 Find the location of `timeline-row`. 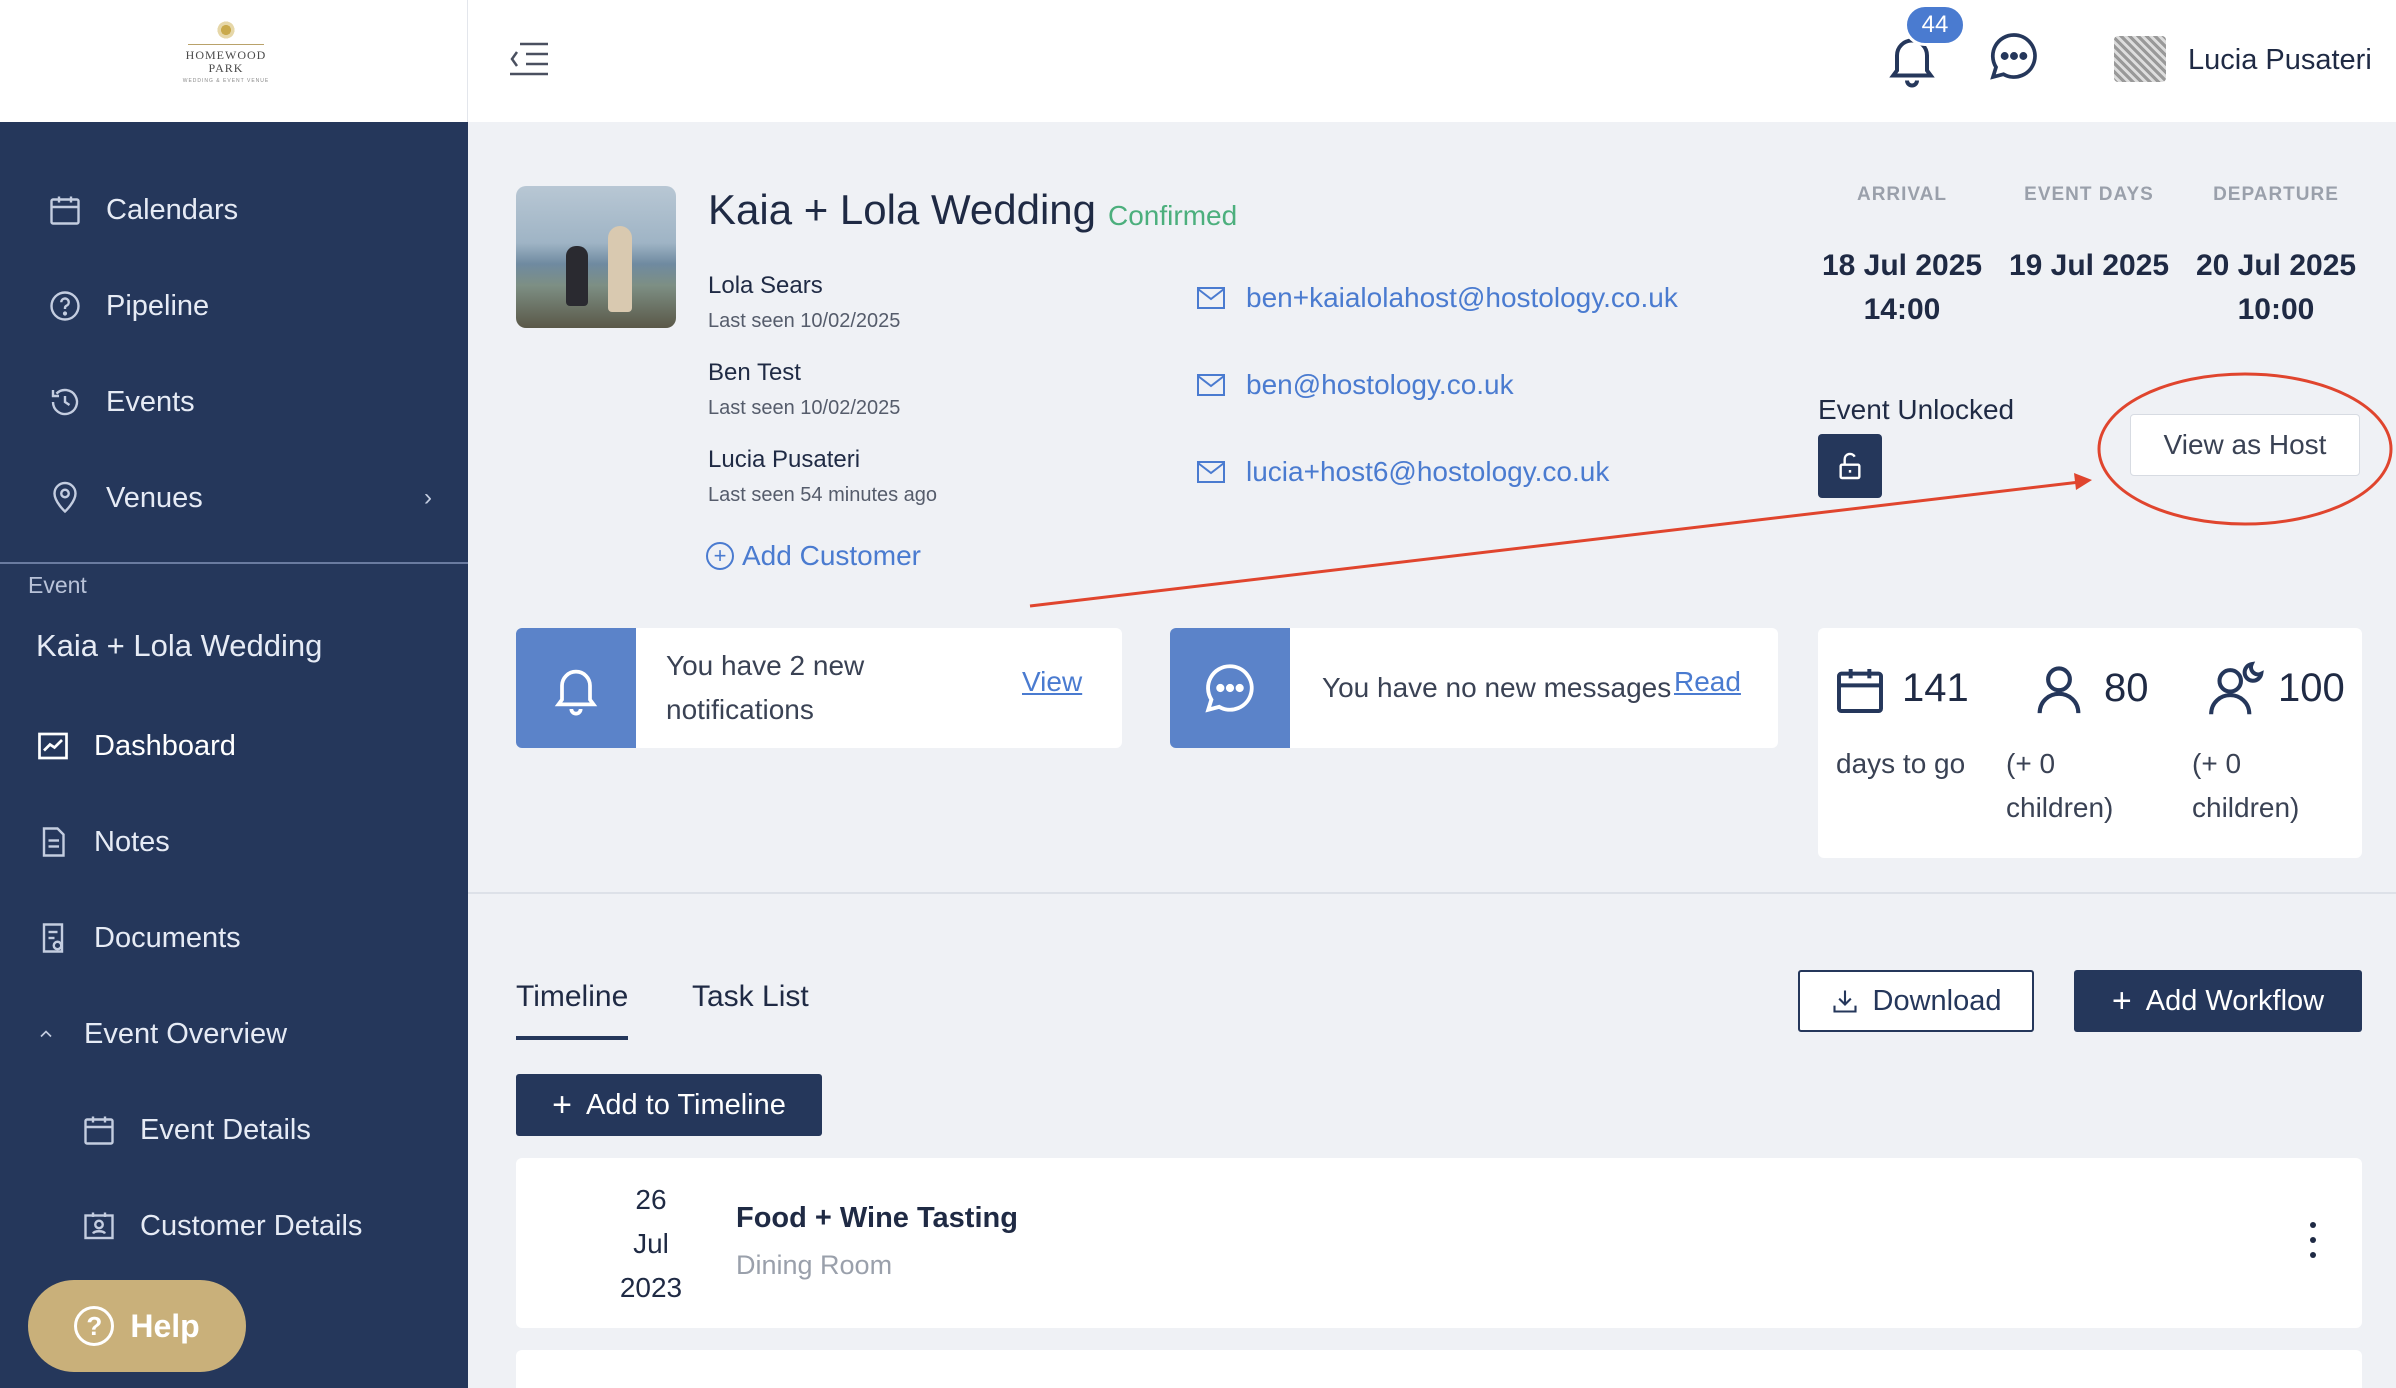

timeline-row is located at coordinates (1439, 1369).